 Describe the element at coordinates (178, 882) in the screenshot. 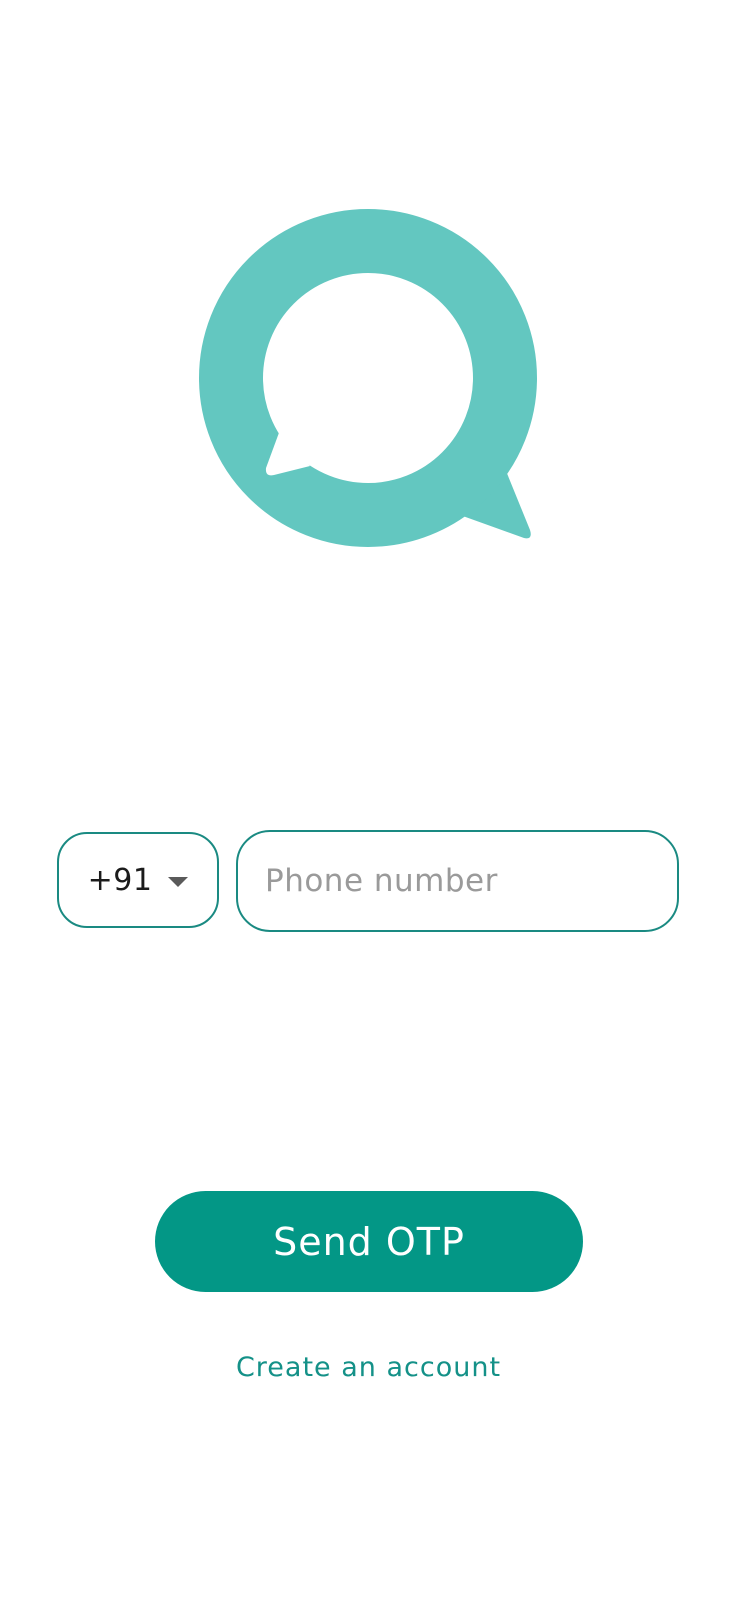

I see `caret-down-icon` at that location.